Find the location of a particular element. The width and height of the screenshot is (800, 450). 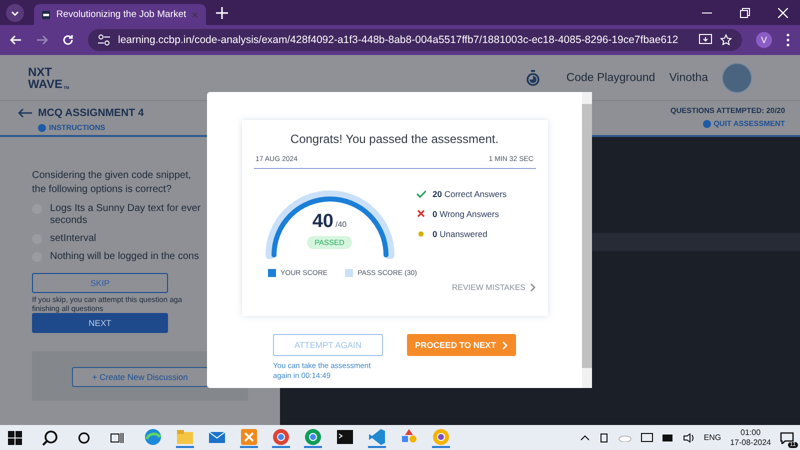

circle-icon is located at coordinates (84, 438).